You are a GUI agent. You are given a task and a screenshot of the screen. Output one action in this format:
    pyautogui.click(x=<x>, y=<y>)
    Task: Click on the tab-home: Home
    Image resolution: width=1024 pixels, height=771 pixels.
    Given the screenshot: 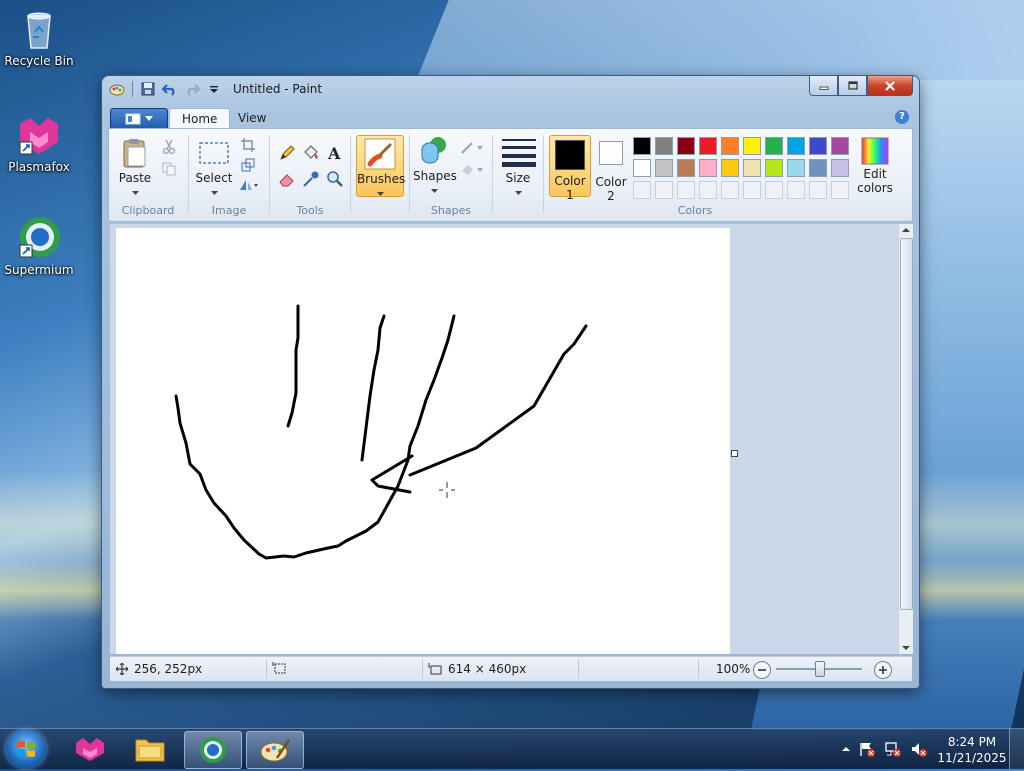 What is the action you would take?
    pyautogui.click(x=200, y=118)
    